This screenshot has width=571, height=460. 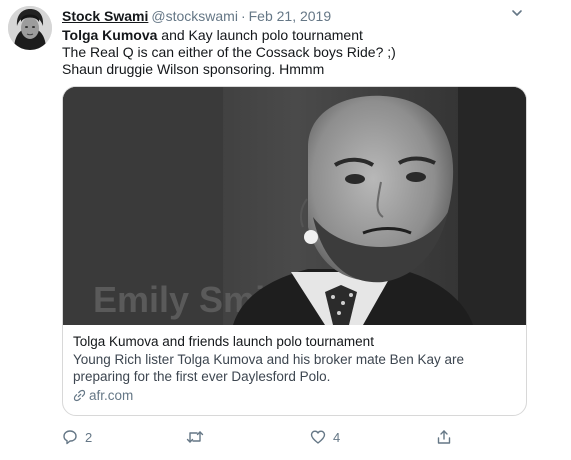 I want to click on chevron-down-icon, so click(x=517, y=13).